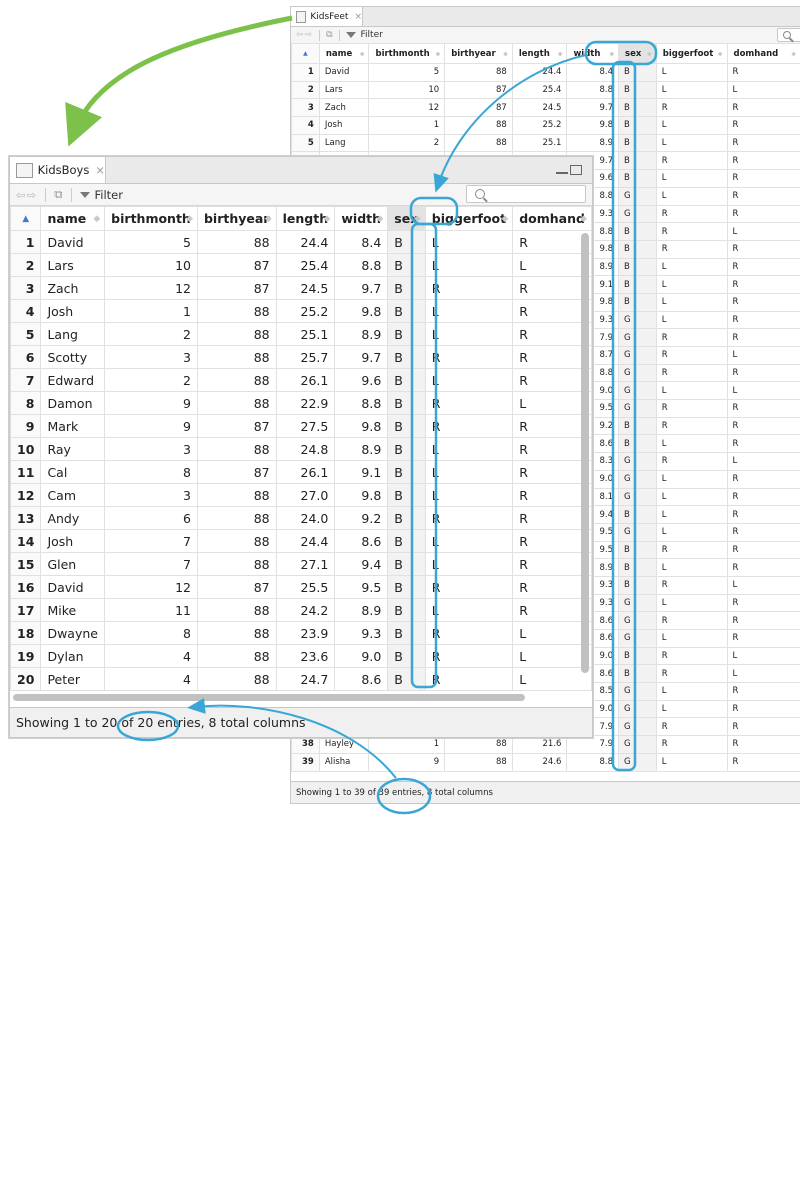 The height and width of the screenshot is (1182, 800). Describe the element at coordinates (478, 90) in the screenshot. I see `table-cell: 87` at that location.